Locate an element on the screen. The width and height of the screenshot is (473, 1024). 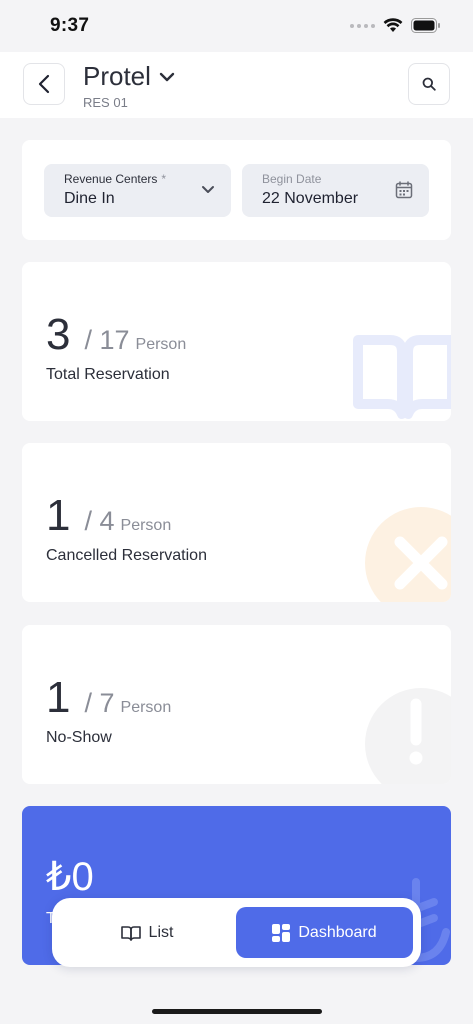
begin-date-value: 22 November is located at coordinates (310, 198).